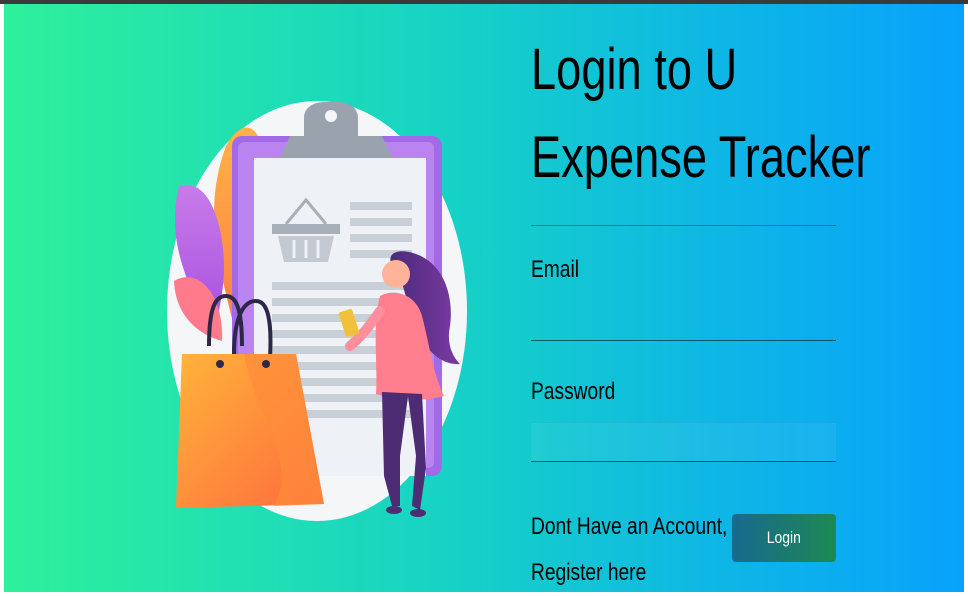  What do you see at coordinates (629, 526) in the screenshot?
I see `register-prompt-line: Dont Have an Account,` at bounding box center [629, 526].